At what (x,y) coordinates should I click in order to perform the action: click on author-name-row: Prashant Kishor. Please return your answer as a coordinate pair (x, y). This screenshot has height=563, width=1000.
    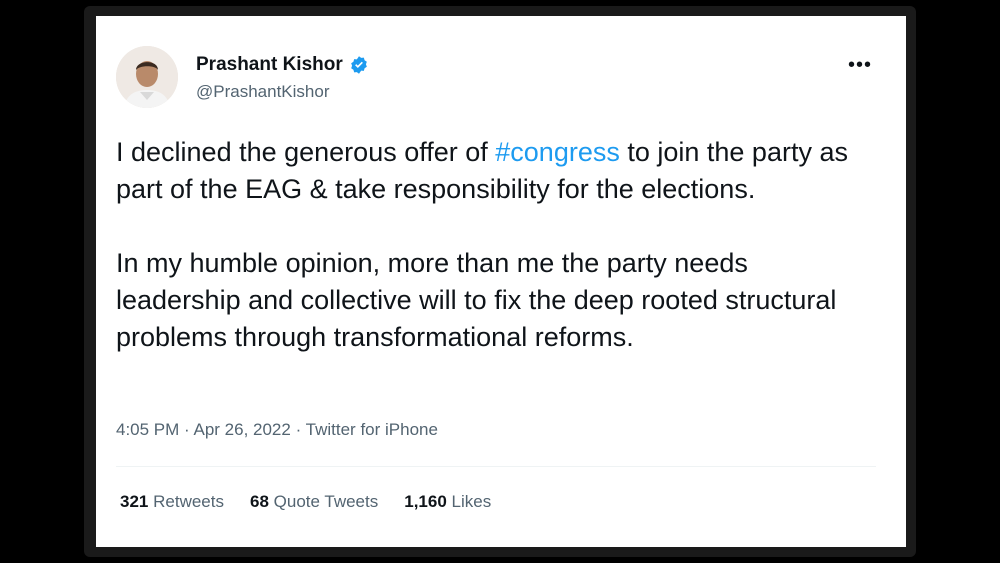
    Looking at the image, I should click on (282, 65).